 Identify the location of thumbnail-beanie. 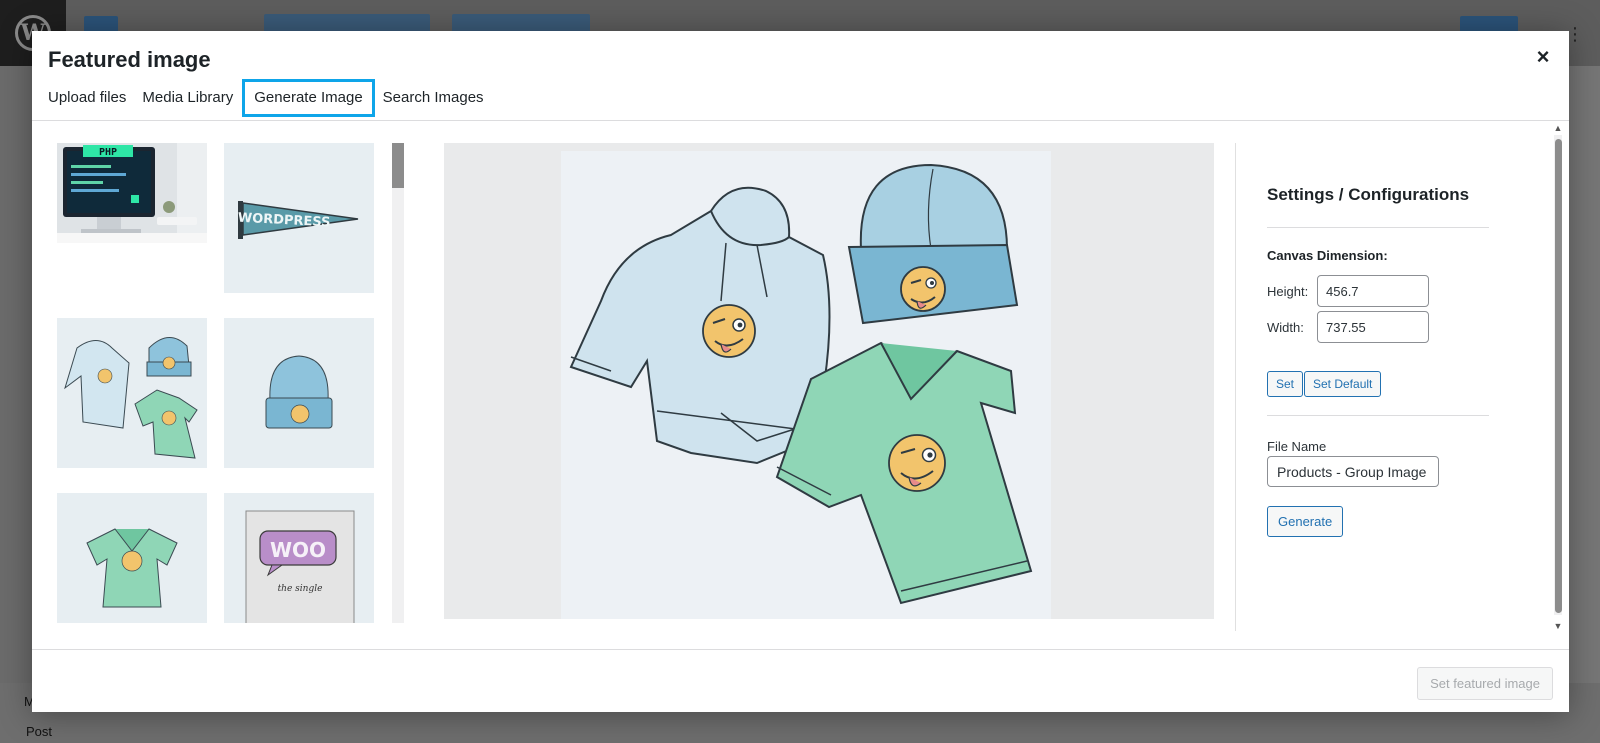
(299, 393).